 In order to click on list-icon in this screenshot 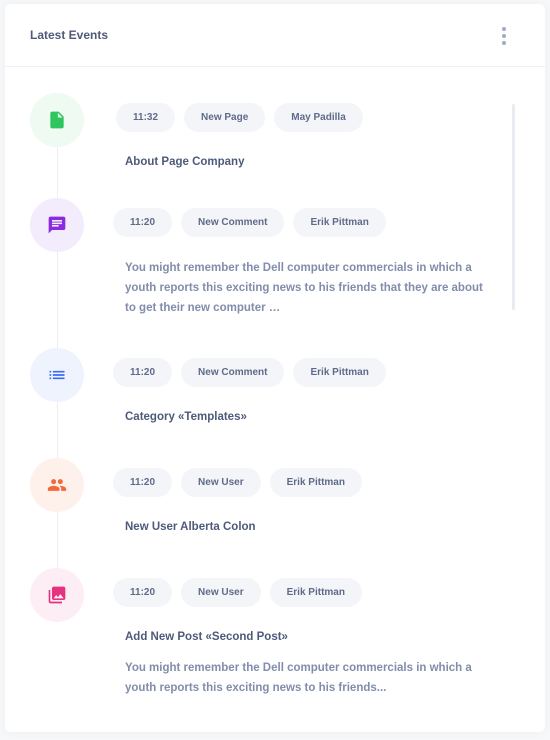, I will do `click(57, 375)`.